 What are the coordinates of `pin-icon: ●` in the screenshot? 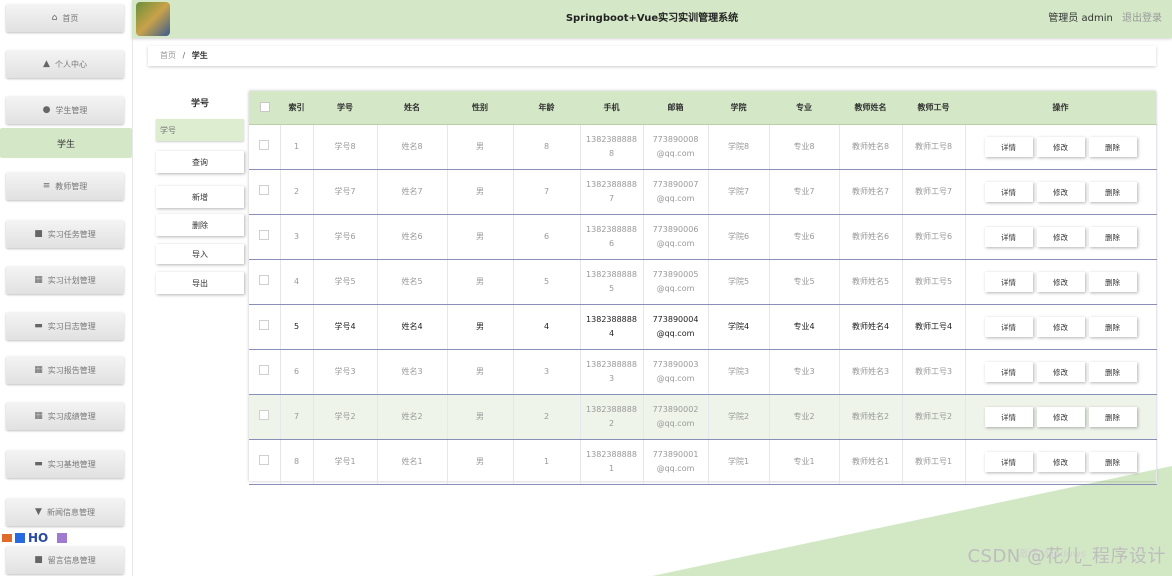 It's located at (46, 110).